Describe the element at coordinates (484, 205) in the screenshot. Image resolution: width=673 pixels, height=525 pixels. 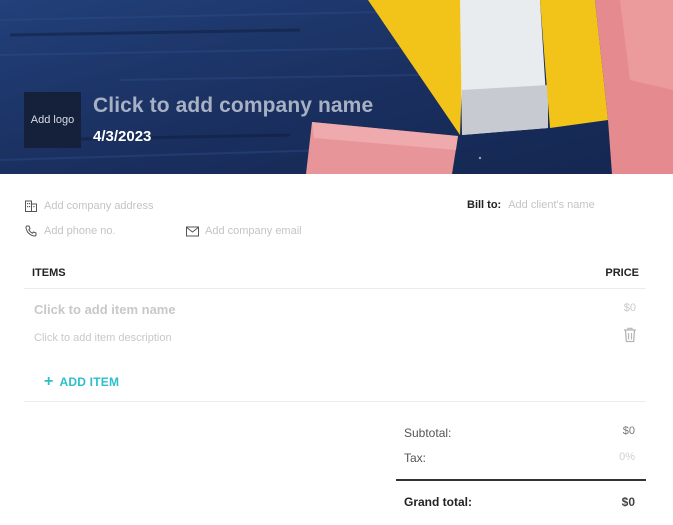
I see `bill-to-label: Bill to:` at that location.